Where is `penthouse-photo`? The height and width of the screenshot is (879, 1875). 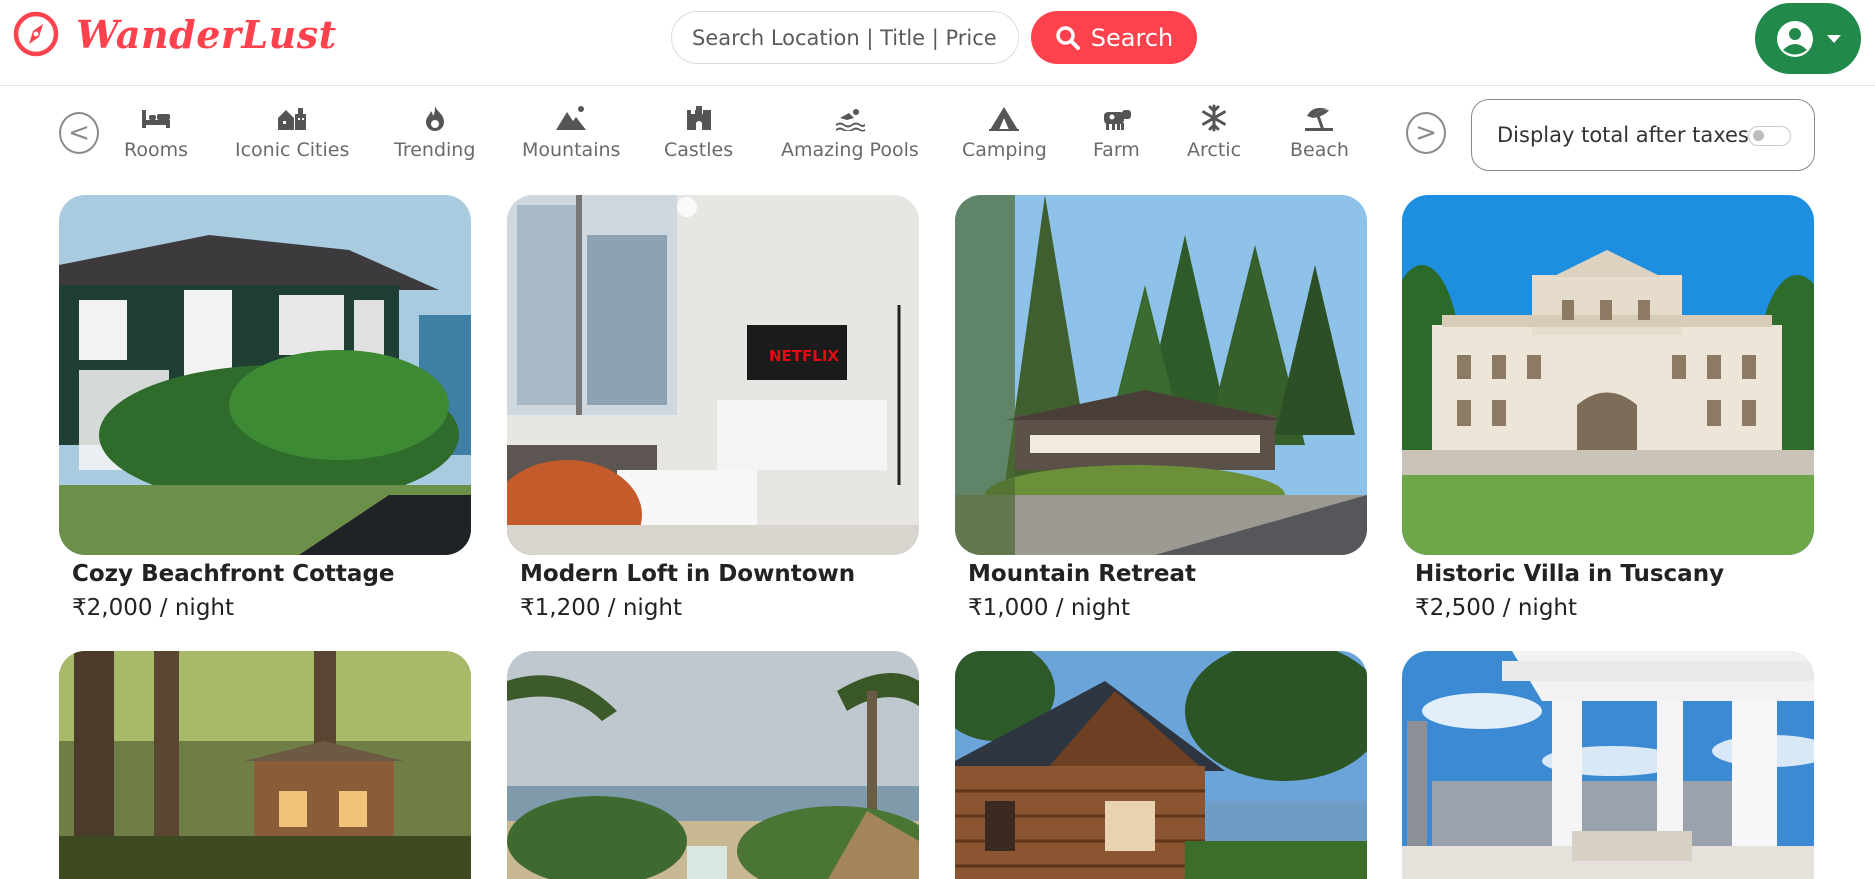
penthouse-photo is located at coordinates (1608, 765).